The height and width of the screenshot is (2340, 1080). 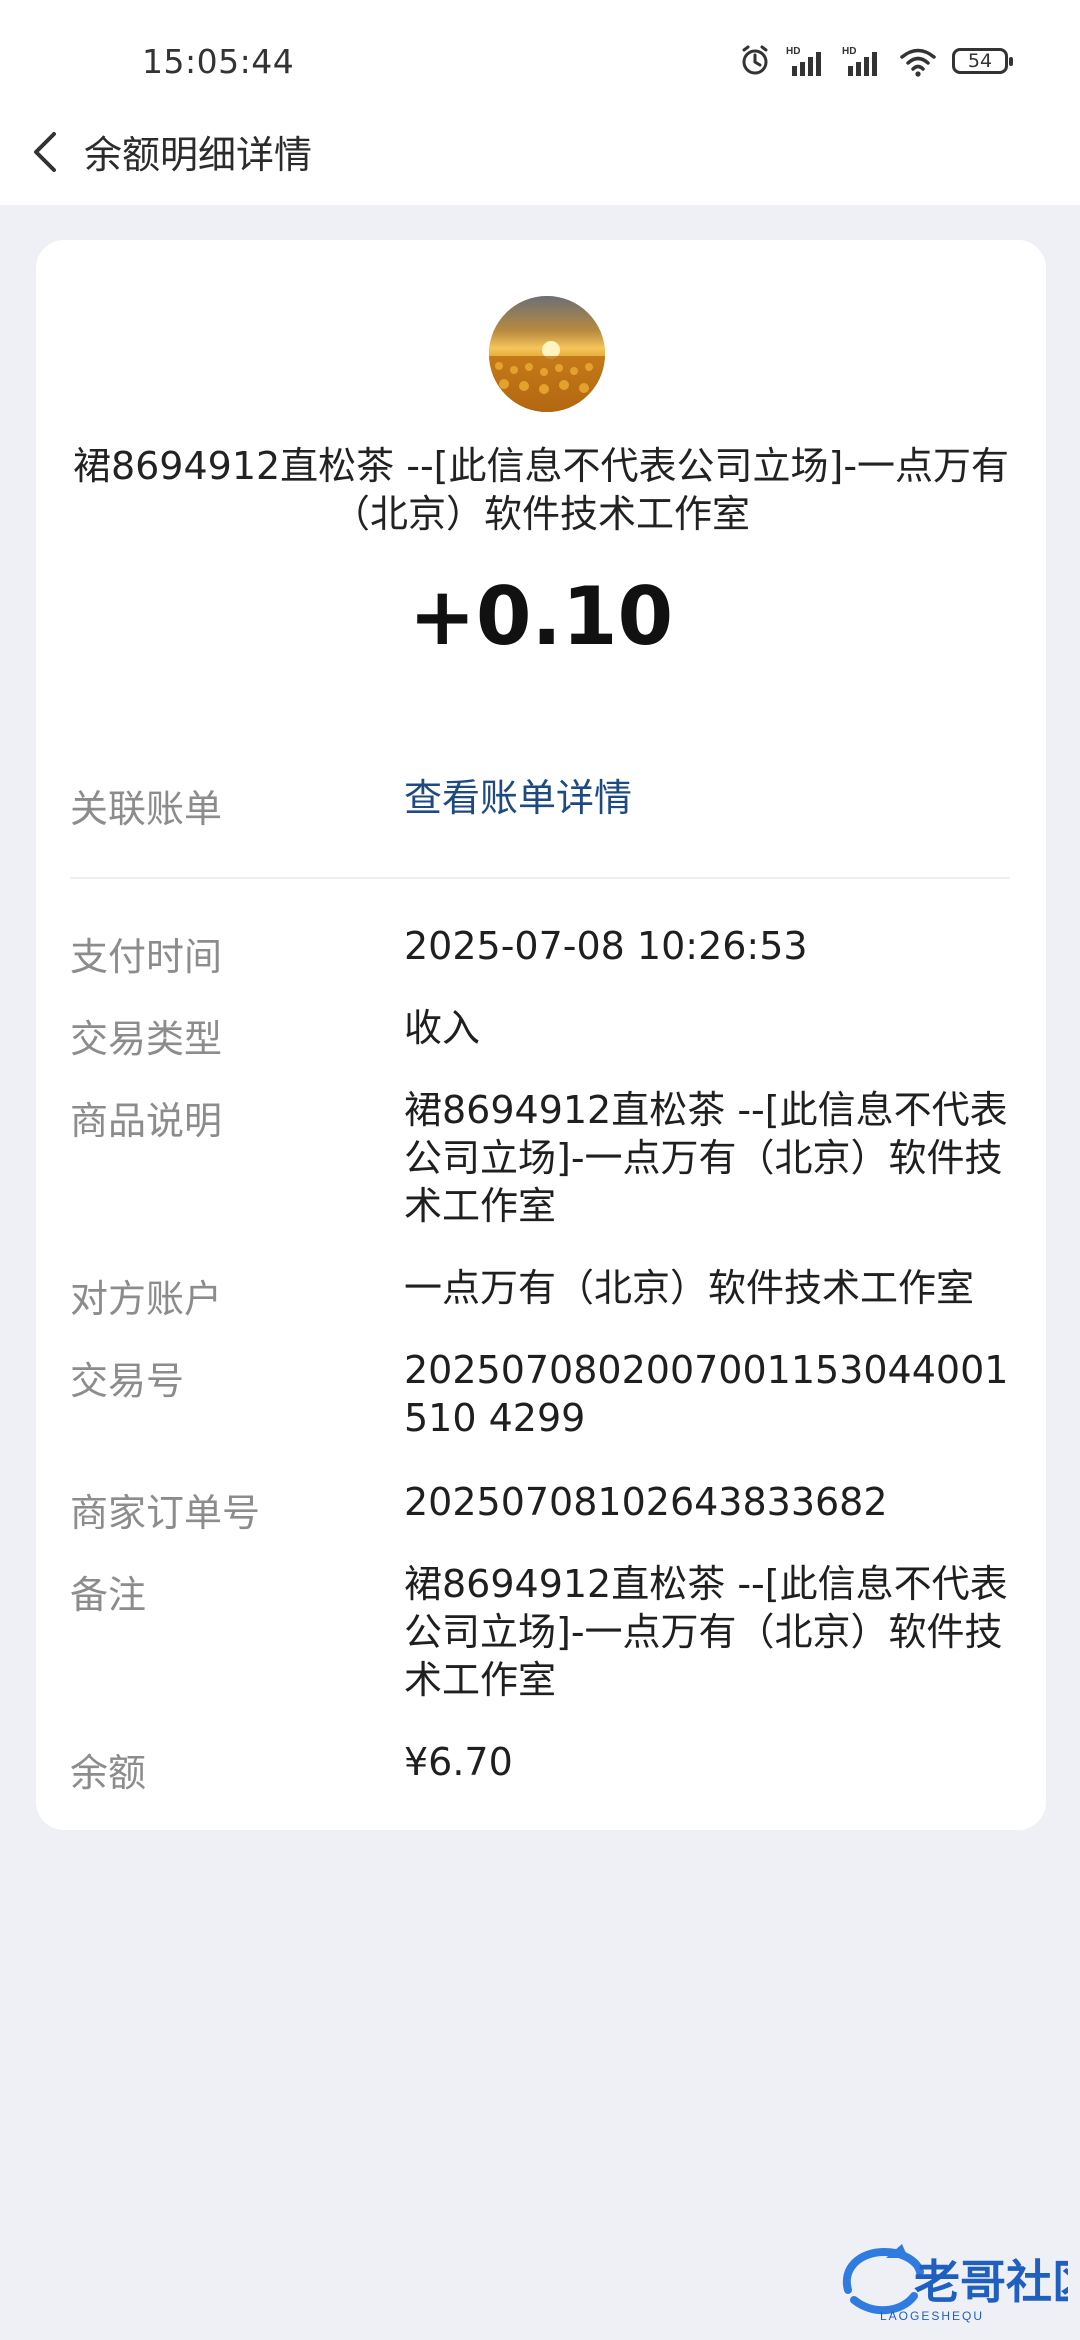 I want to click on merchant-avatar, so click(x=547, y=354).